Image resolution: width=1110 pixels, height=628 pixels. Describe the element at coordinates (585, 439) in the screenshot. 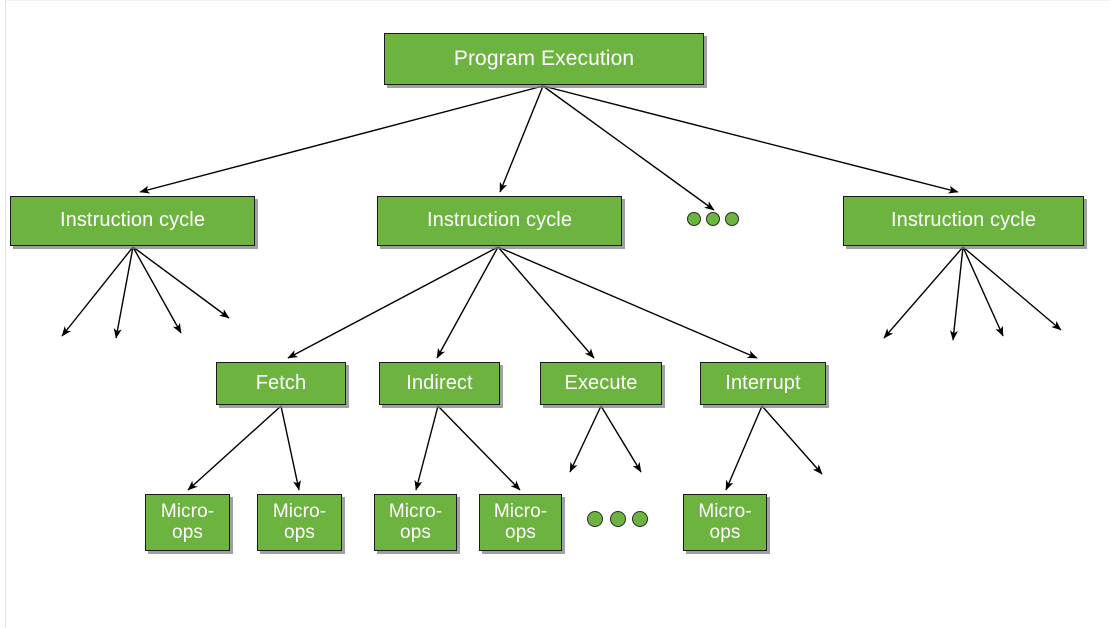

I see `arrow-execute-f1` at that location.